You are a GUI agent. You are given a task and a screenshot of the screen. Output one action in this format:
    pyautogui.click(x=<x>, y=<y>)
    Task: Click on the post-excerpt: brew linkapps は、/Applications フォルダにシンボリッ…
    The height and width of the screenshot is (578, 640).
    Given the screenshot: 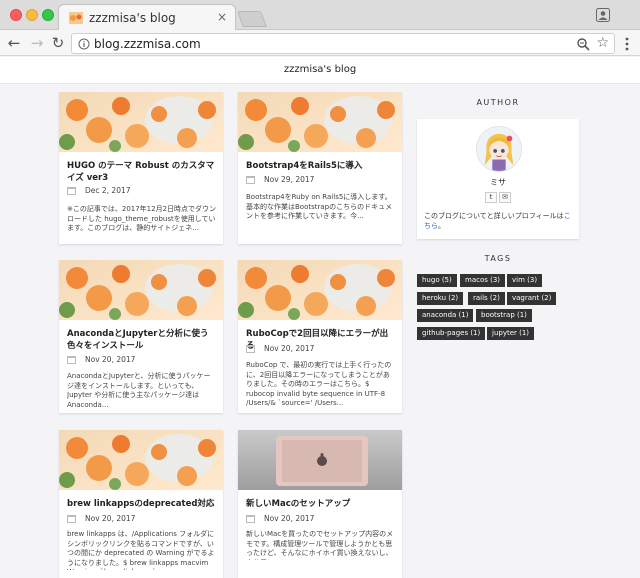 What is the action you would take?
    pyautogui.click(x=141, y=550)
    